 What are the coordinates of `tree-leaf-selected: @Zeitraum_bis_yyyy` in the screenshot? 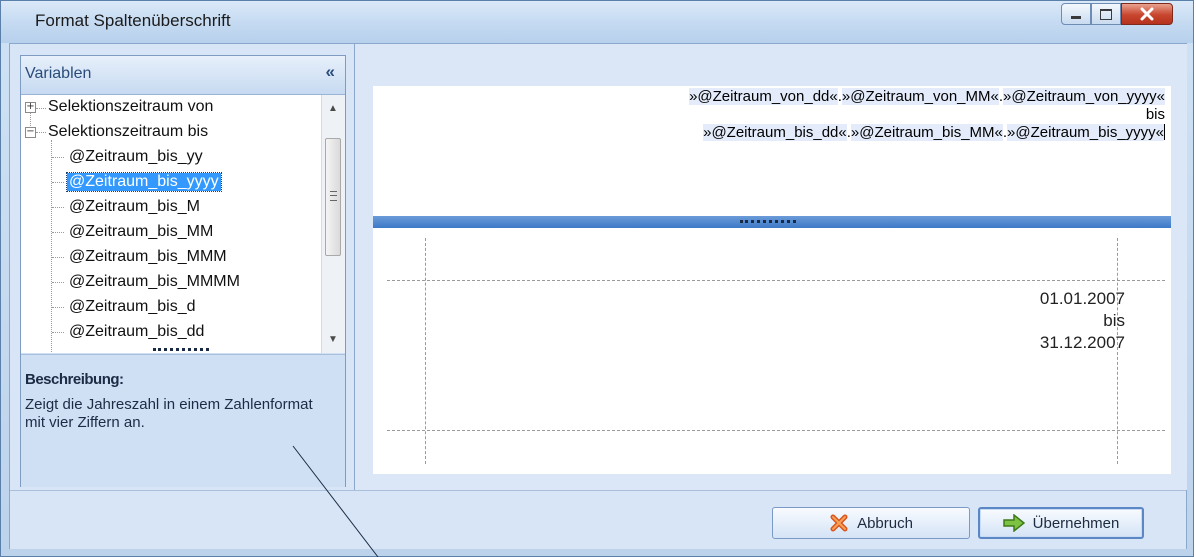 It's located at (171, 182).